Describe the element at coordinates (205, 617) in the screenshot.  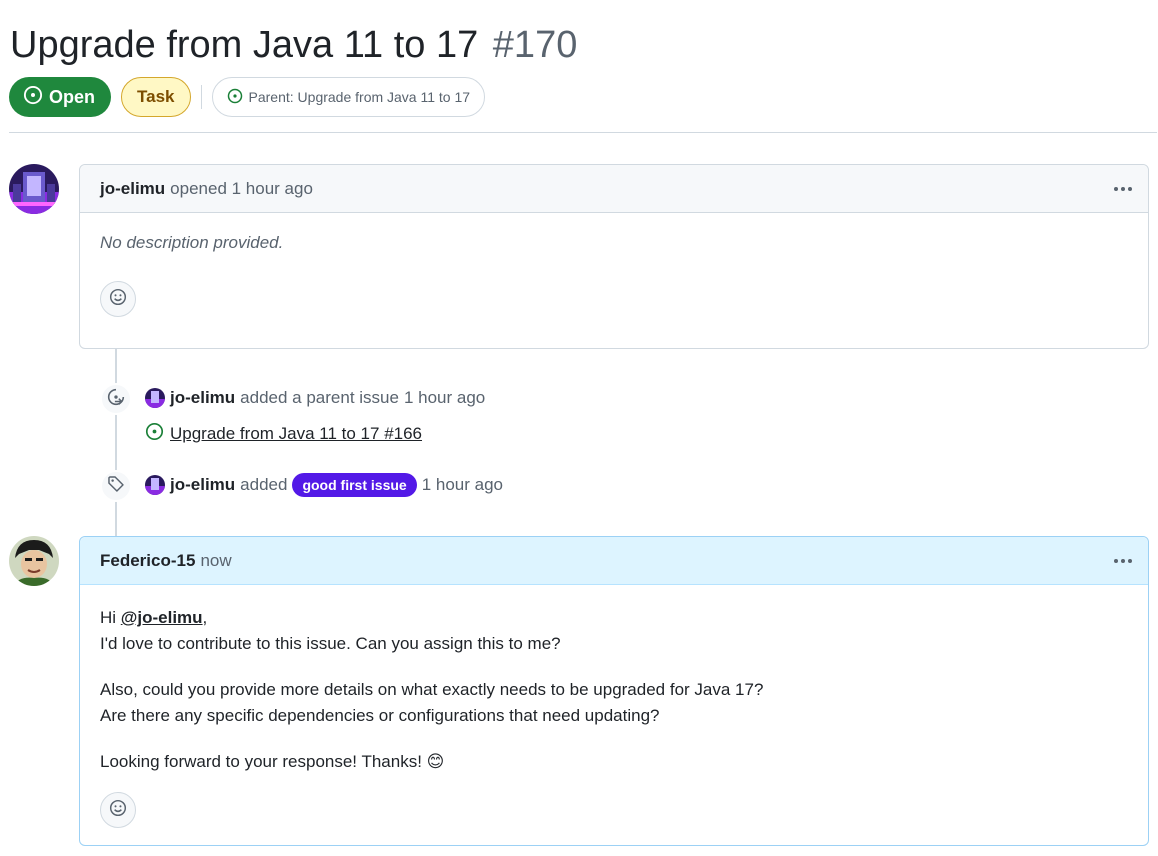
I see `greeting-suffix: ,` at that location.